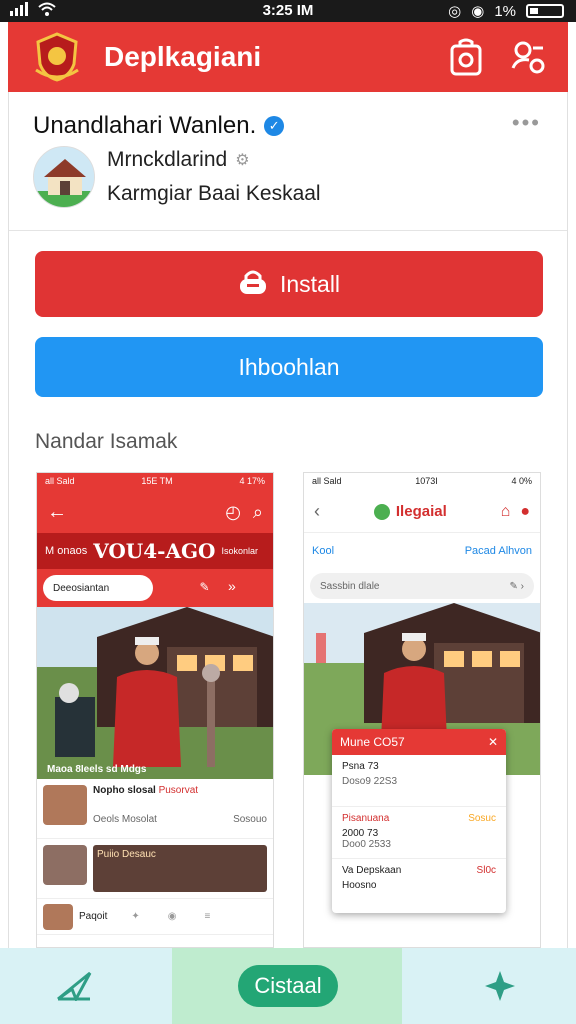 This screenshot has height=1024, width=576. I want to click on install-button: Install, so click(289, 284).